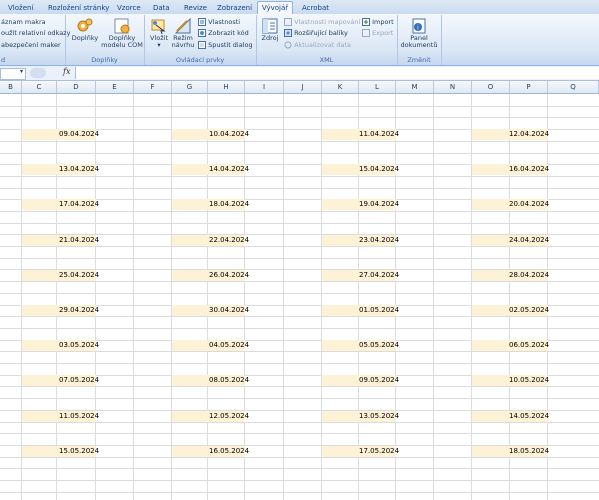 Image resolution: width=599 pixels, height=500 pixels. I want to click on date-cell: 09.05.2024, so click(360, 380).